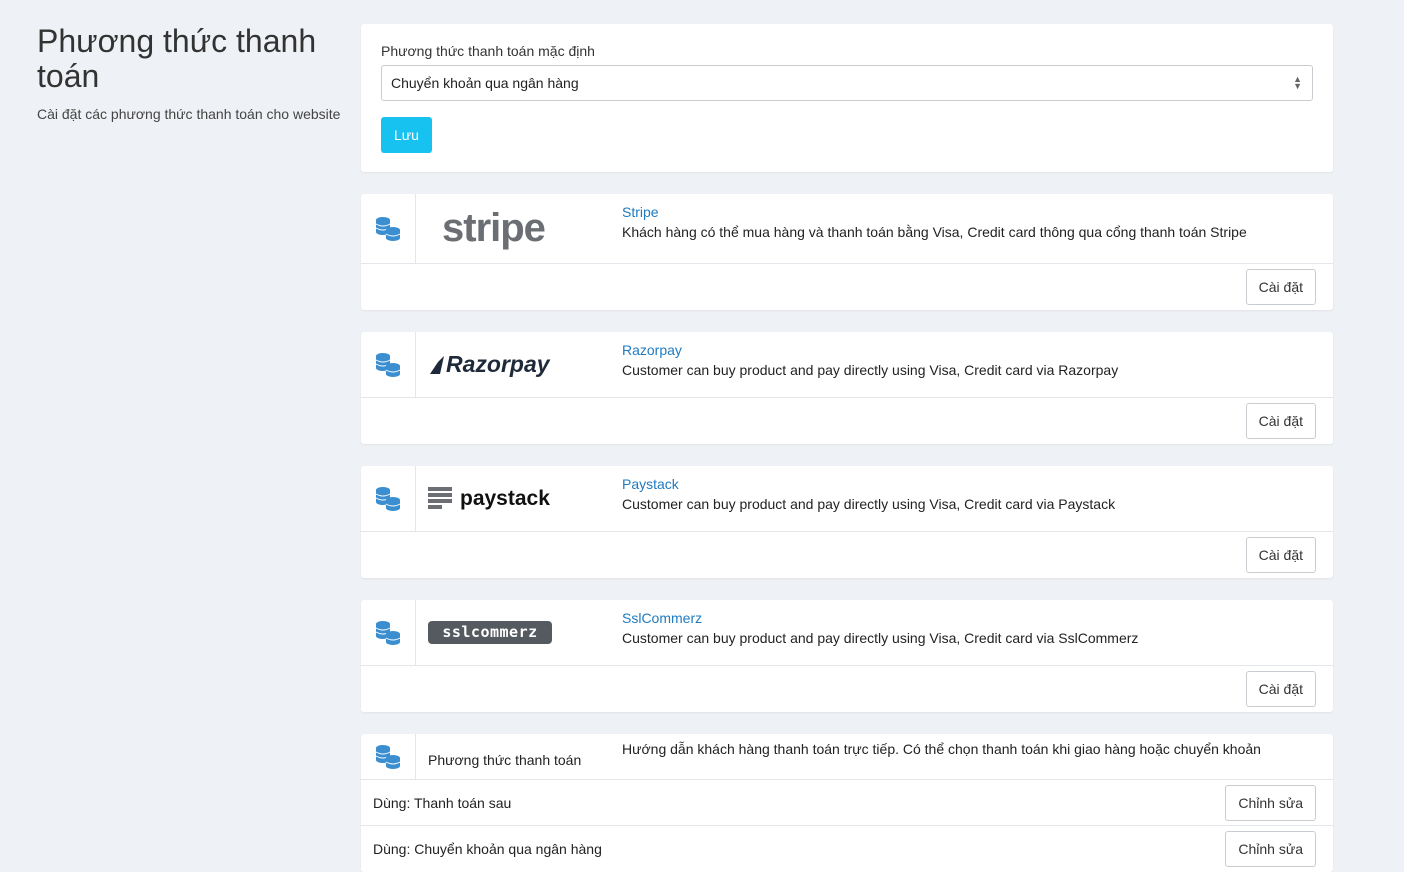 This screenshot has width=1404, height=872. Describe the element at coordinates (1280, 421) in the screenshot. I see `install-razorpay-button: Cài đặt` at that location.